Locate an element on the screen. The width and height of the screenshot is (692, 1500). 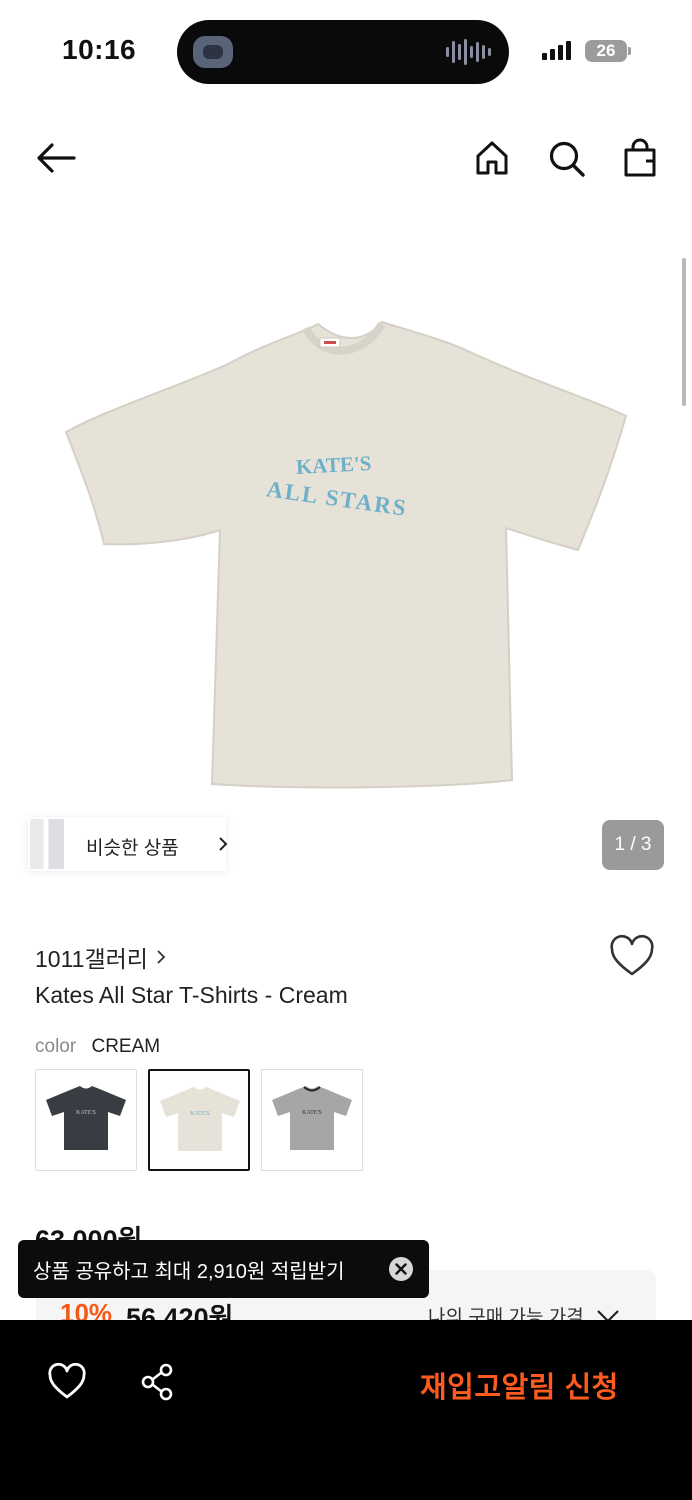
color-row: color CREAM is located at coordinates (97, 1047).